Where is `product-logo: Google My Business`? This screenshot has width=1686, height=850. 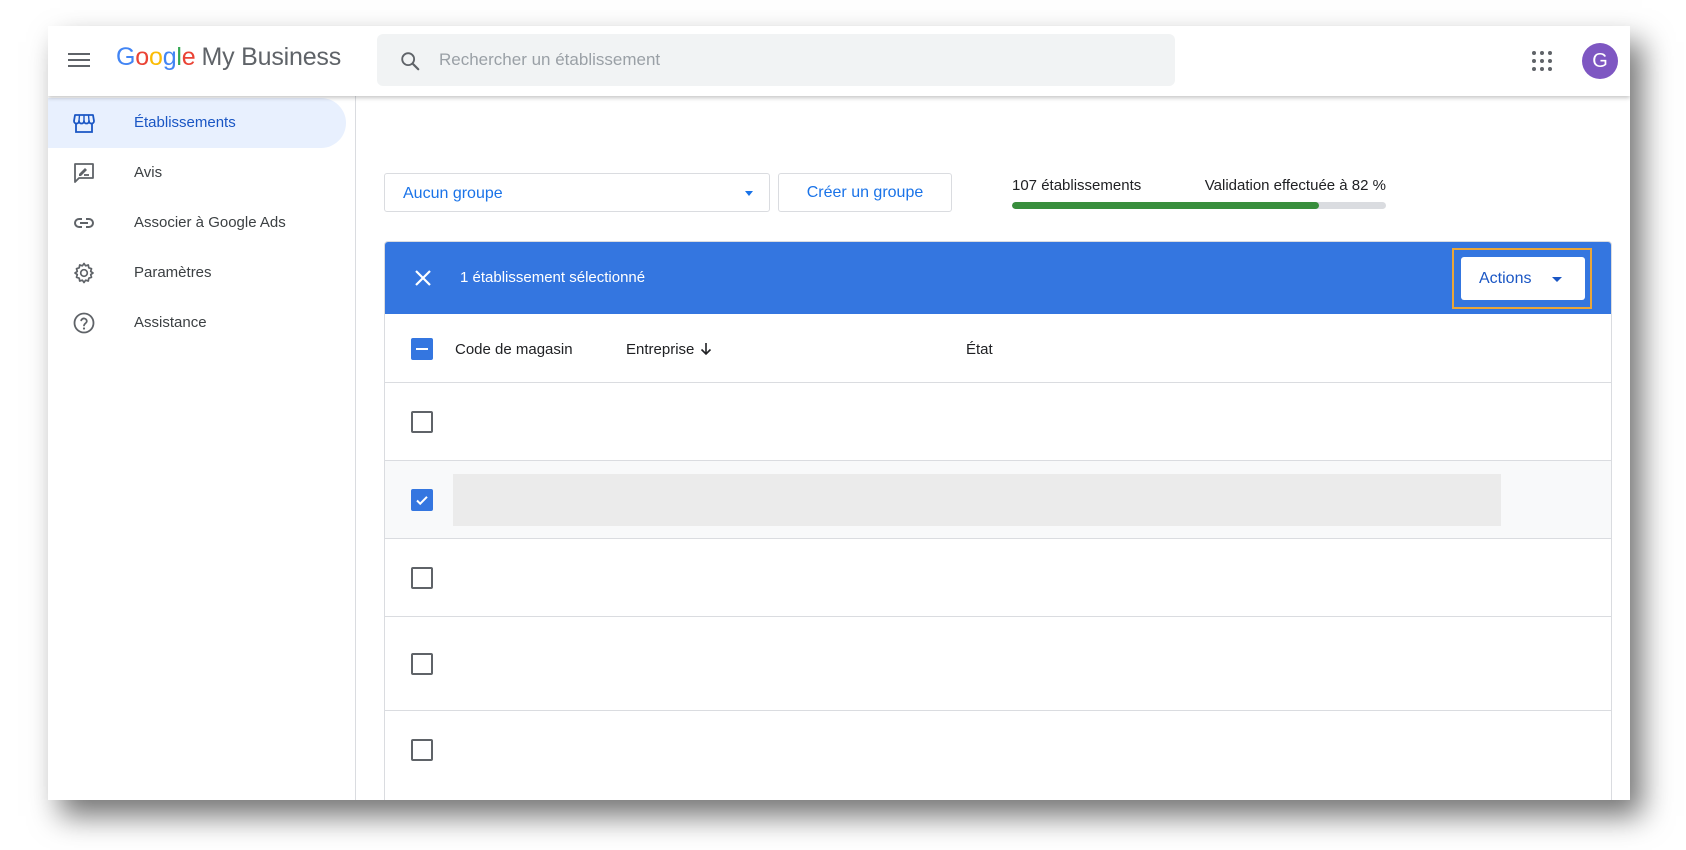
product-logo: Google My Business is located at coordinates (228, 57).